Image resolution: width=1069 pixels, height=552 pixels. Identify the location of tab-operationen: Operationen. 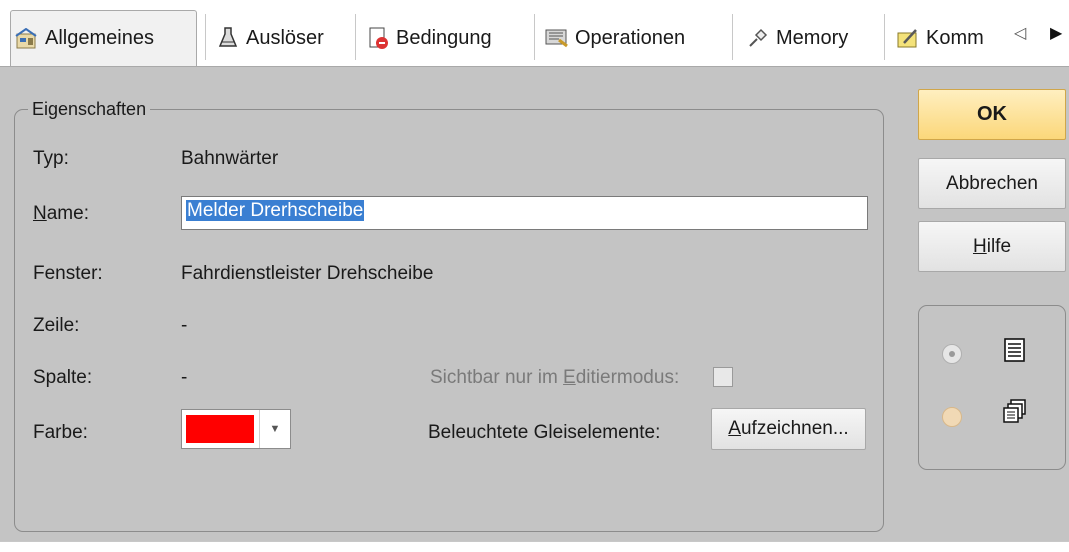
(633, 38).